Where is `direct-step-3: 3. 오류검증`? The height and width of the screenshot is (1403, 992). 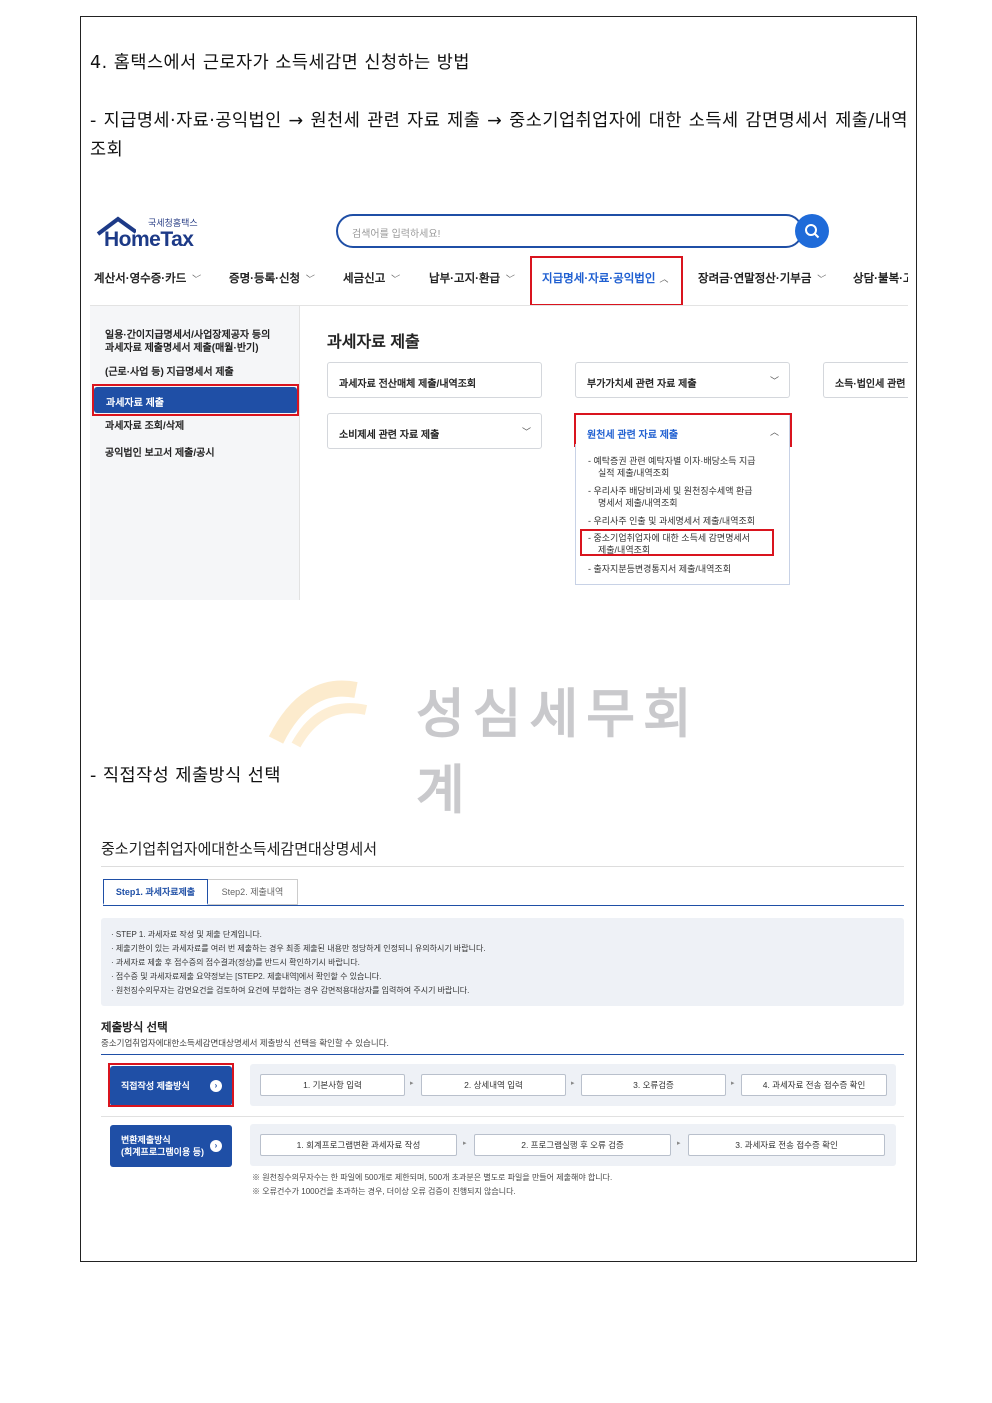
direct-step-3: 3. 오류검증 is located at coordinates (653, 1085).